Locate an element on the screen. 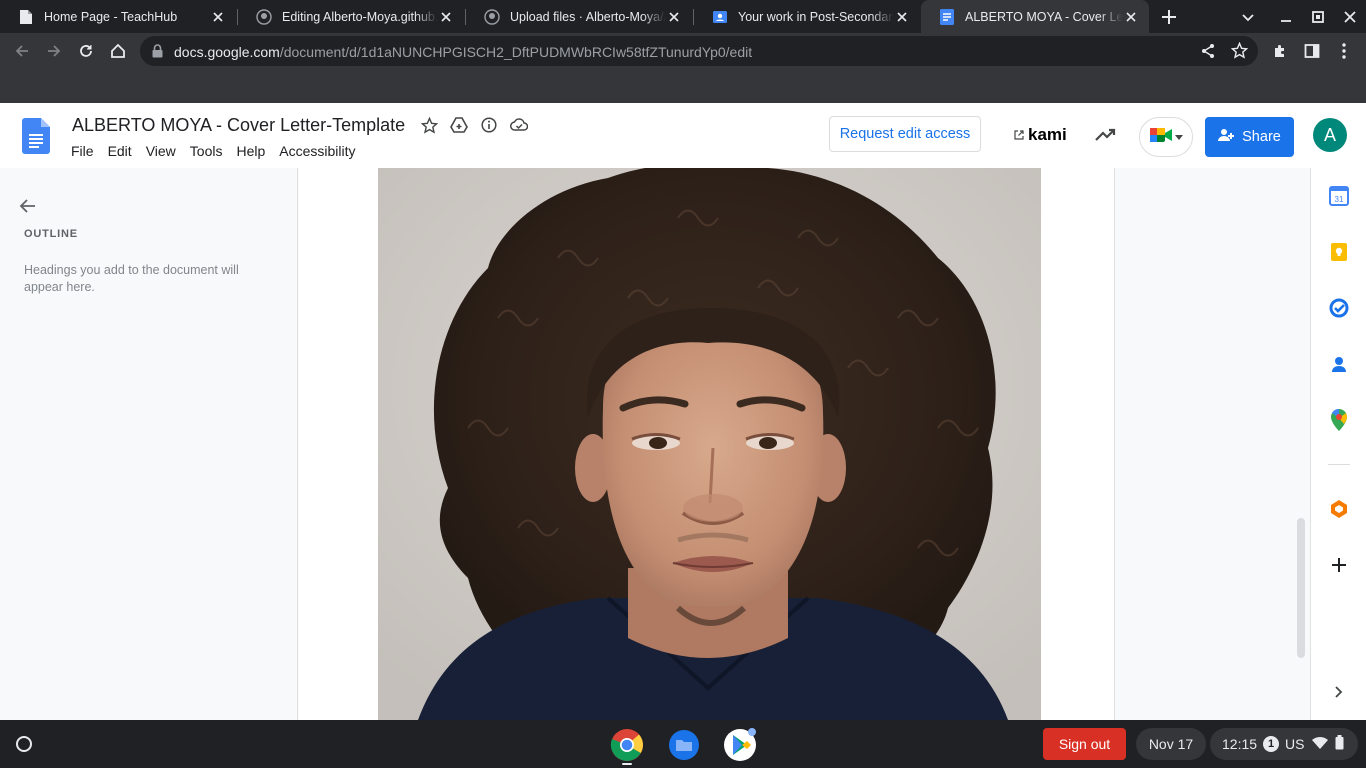  move-to-drive-icon is located at coordinates (459, 125).